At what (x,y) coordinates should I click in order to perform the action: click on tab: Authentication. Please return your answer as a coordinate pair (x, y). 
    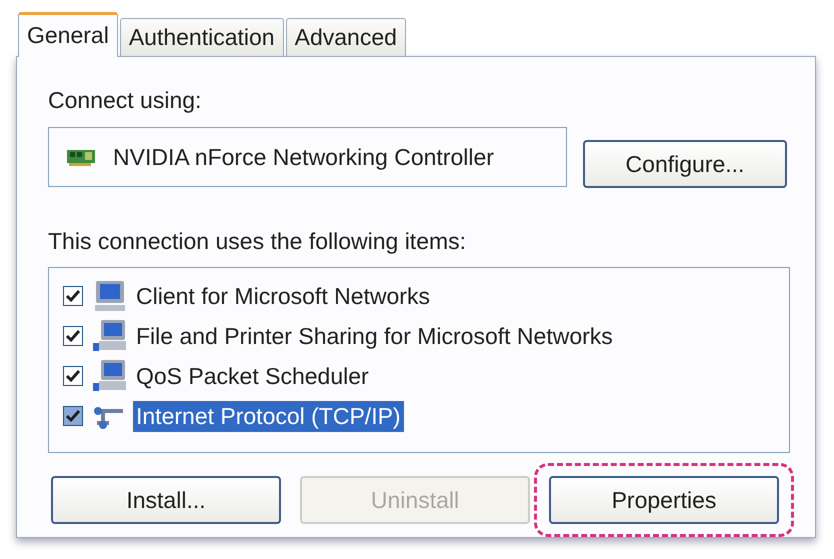
    Looking at the image, I should click on (202, 37).